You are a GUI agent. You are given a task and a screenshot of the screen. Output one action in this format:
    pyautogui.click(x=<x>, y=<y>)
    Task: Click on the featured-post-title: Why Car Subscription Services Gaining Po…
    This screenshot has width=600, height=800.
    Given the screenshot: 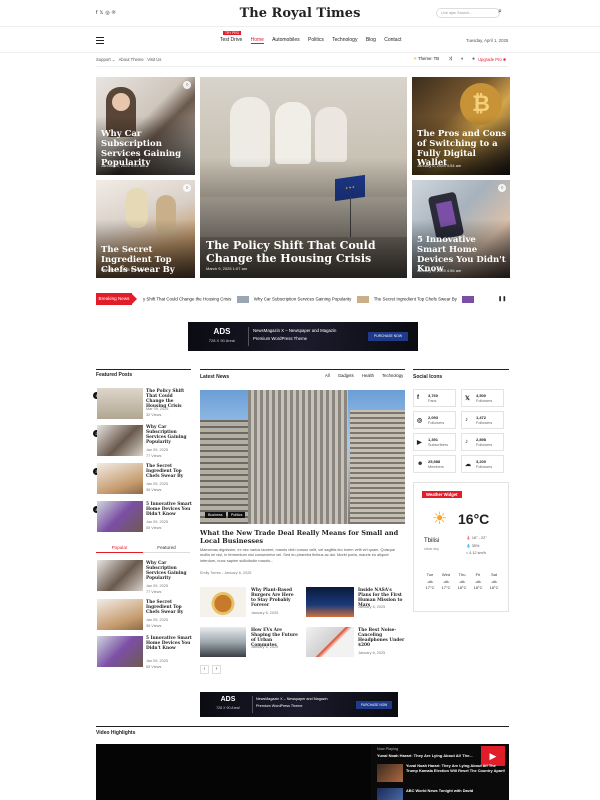 What is the action you would take?
    pyautogui.click(x=169, y=435)
    